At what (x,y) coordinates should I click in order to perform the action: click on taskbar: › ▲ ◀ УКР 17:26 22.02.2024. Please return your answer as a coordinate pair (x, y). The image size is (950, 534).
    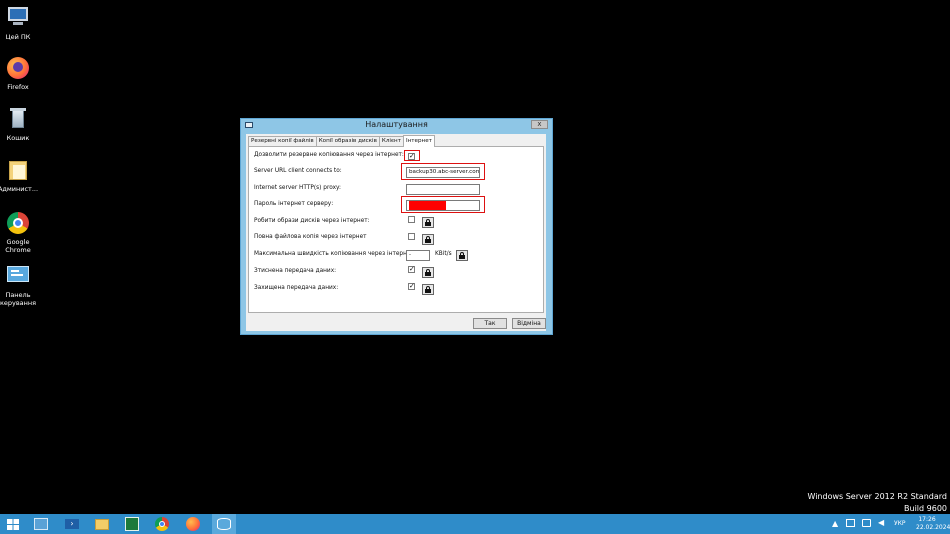
    Looking at the image, I should click on (475, 524).